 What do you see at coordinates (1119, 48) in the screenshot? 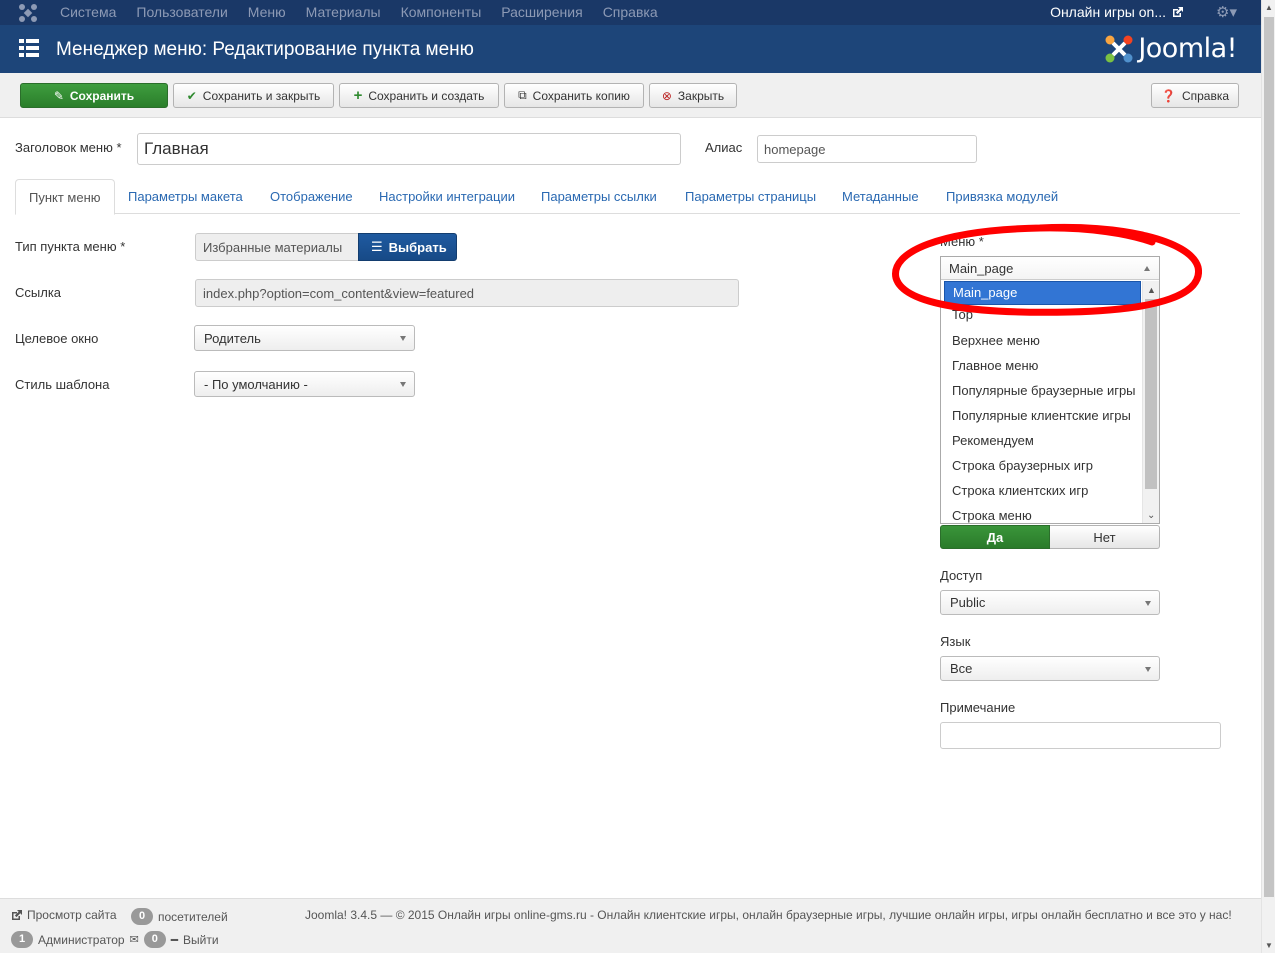
I see `joomla-brand-icon` at bounding box center [1119, 48].